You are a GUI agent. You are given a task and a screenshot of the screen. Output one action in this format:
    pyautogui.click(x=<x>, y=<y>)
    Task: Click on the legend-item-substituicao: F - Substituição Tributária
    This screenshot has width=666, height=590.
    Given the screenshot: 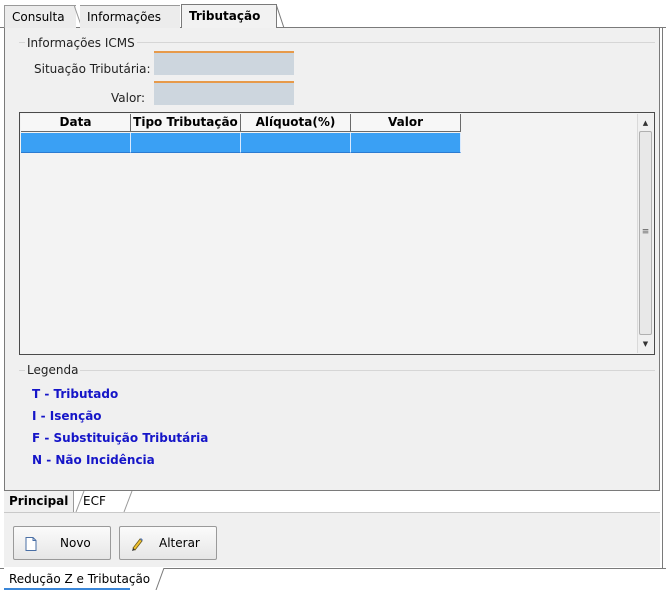 What is the action you would take?
    pyautogui.click(x=120, y=438)
    